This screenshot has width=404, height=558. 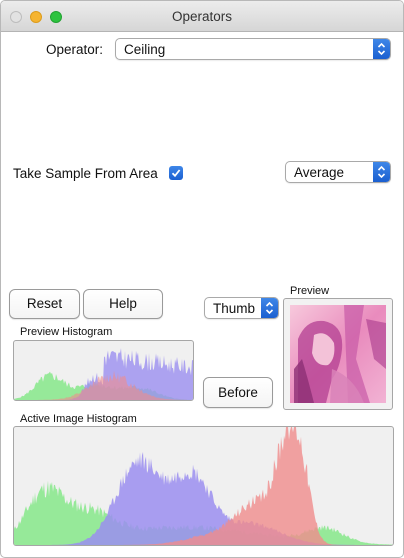 I want to click on preview-histogram-graph, so click(x=103, y=374).